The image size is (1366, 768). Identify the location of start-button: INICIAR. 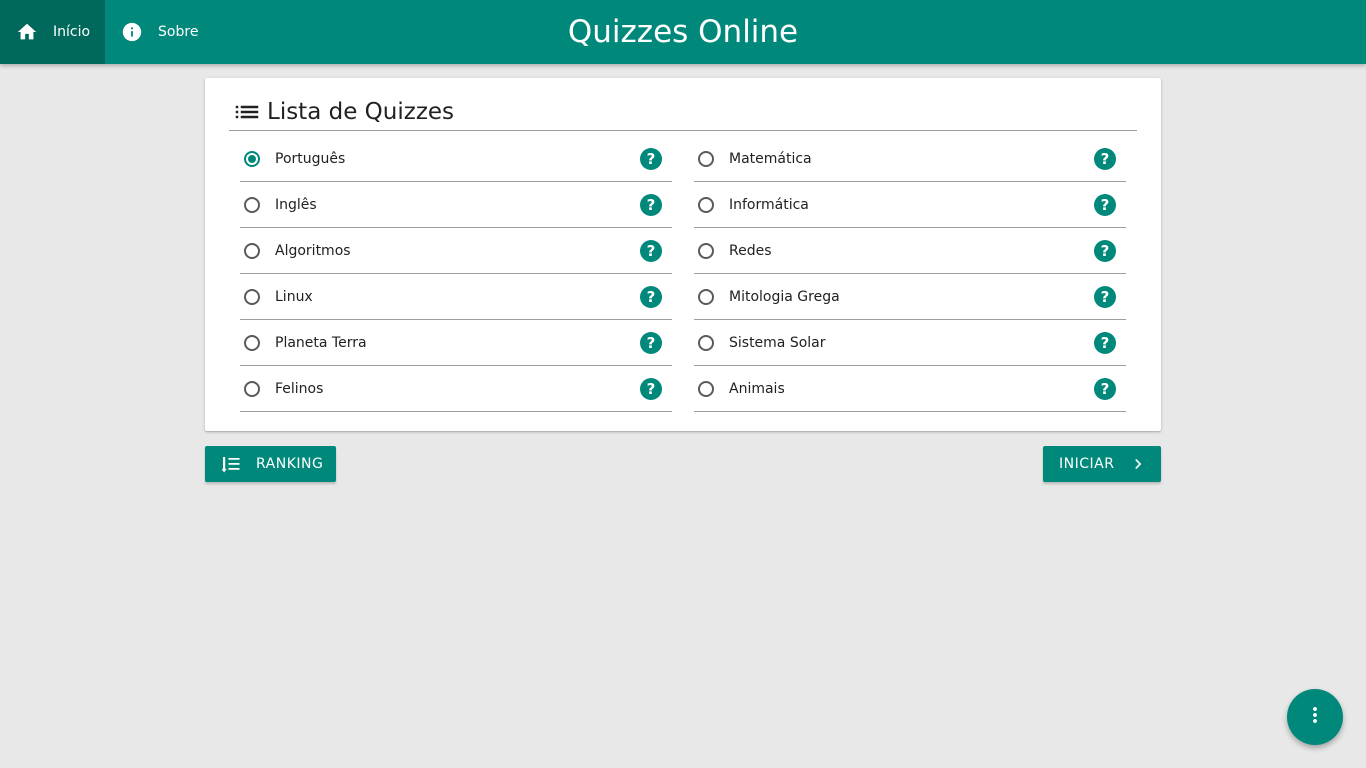
(1102, 464).